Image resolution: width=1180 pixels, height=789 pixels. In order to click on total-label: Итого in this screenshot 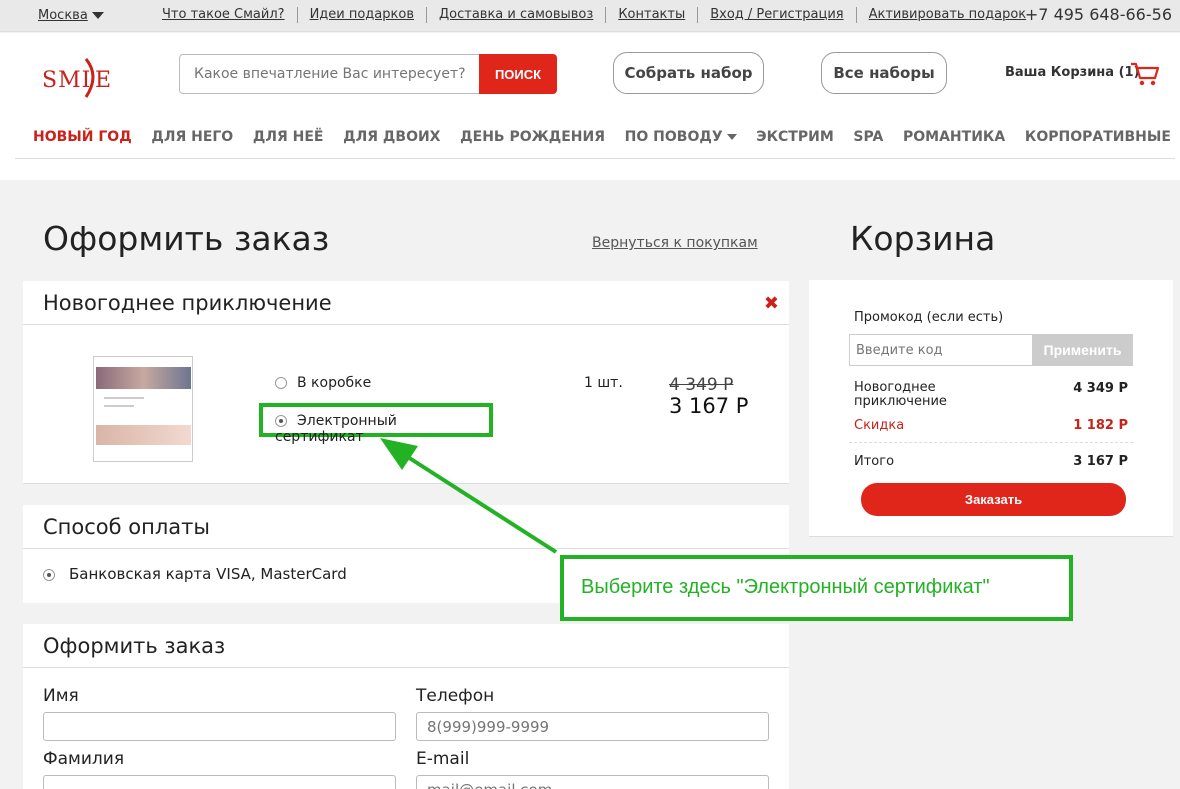, I will do `click(874, 461)`.